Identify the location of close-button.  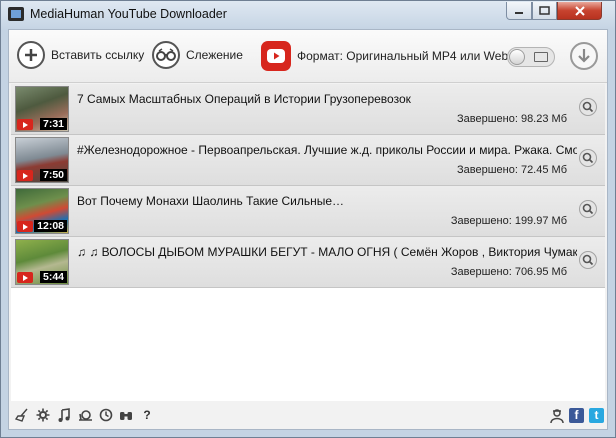
(579, 11).